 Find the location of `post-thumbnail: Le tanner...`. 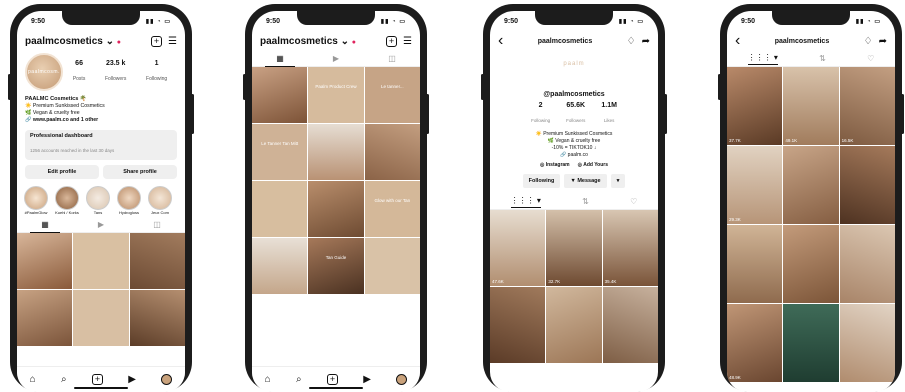

post-thumbnail: Le tanner... is located at coordinates (392, 95).